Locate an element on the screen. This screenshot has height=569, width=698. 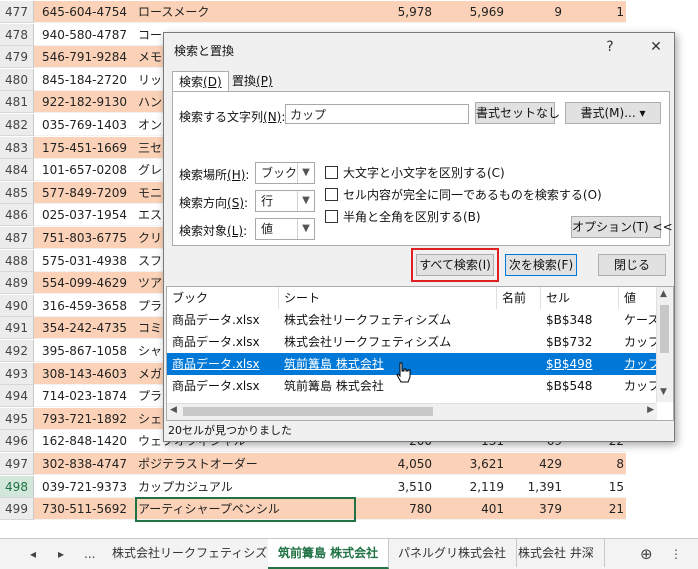
row-header: 499 is located at coordinates (17, 509).